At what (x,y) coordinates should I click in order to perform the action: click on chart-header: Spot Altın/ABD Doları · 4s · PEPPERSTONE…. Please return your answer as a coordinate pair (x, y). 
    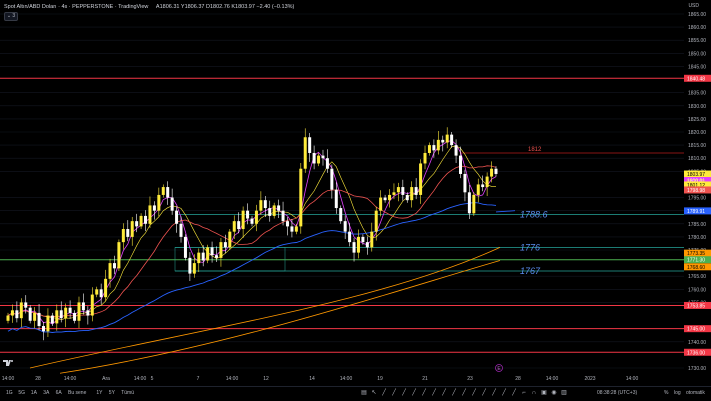
    Looking at the image, I should click on (149, 7).